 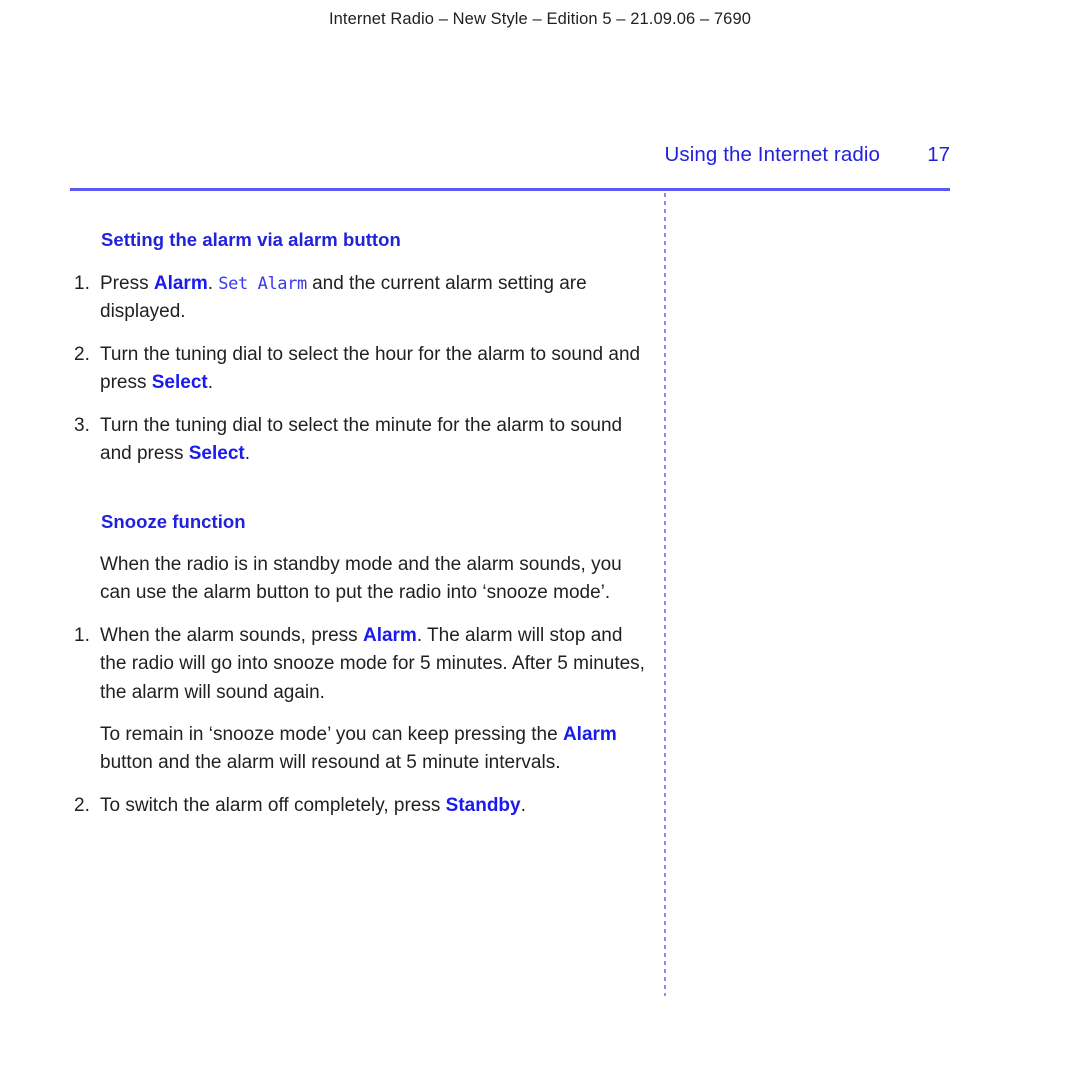 What do you see at coordinates (82, 425) in the screenshot?
I see `list-number: 3.` at bounding box center [82, 425].